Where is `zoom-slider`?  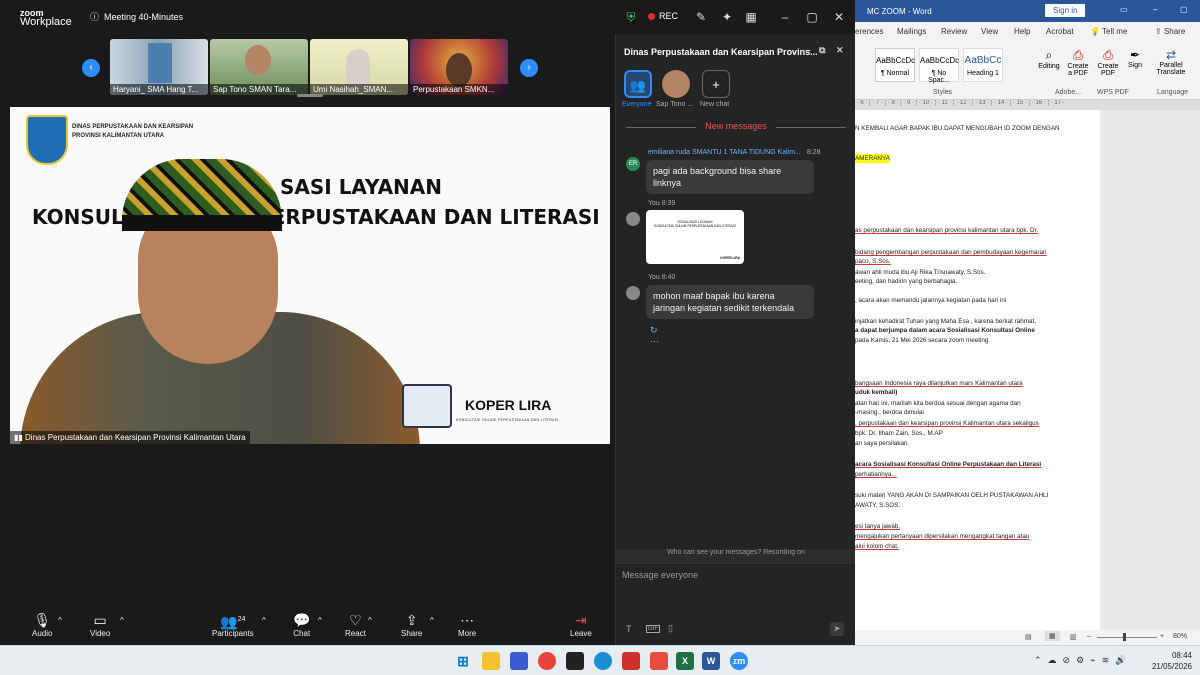
zoom-slider is located at coordinates (1127, 637).